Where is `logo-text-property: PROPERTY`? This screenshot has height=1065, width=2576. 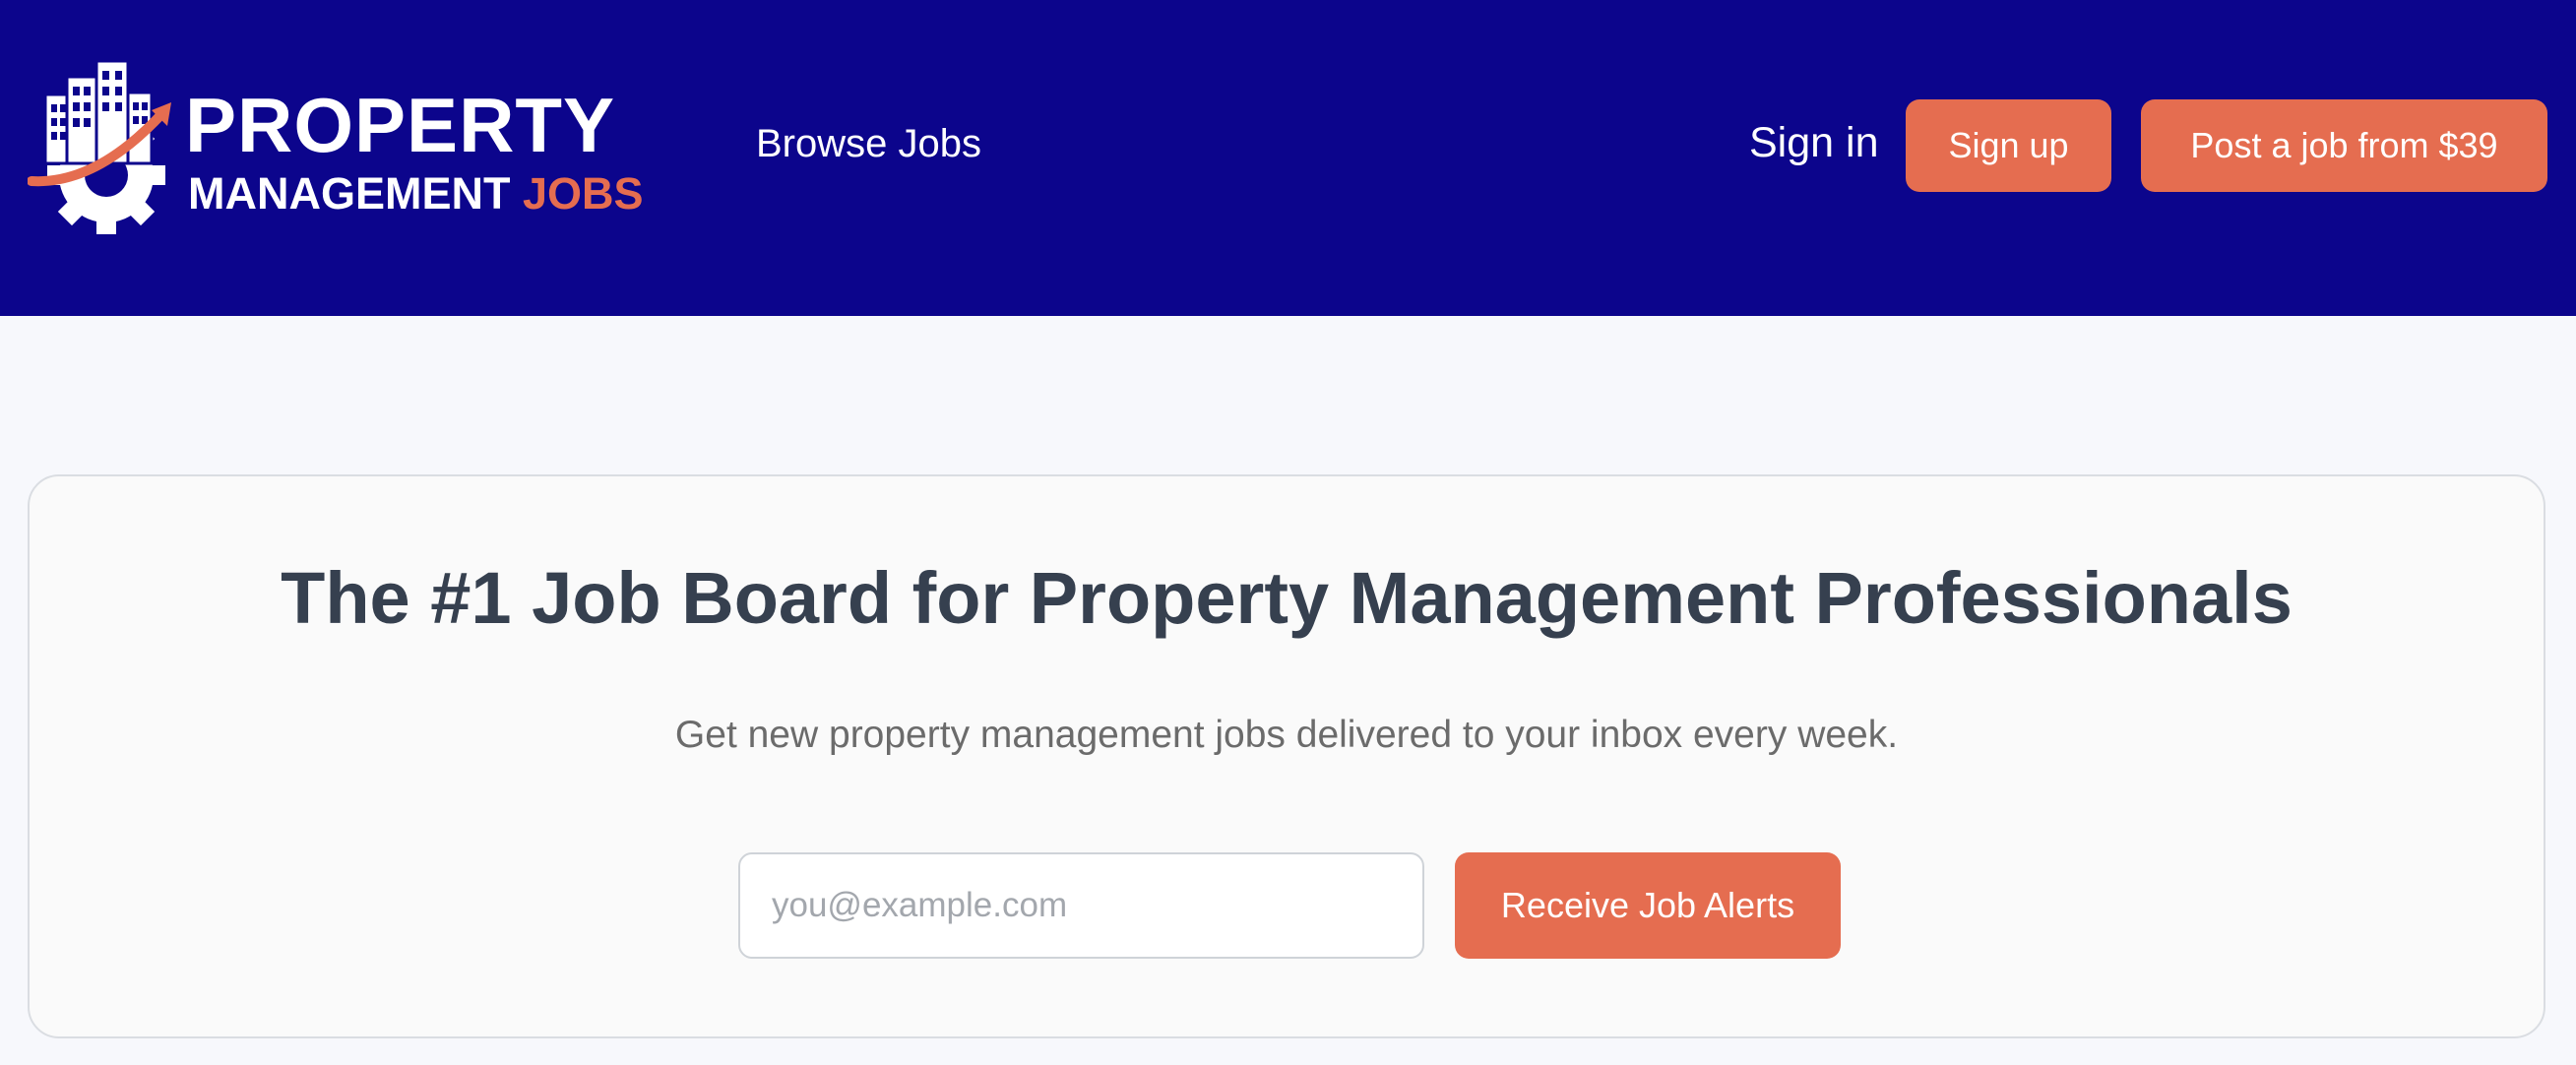 logo-text-property: PROPERTY is located at coordinates (400, 125).